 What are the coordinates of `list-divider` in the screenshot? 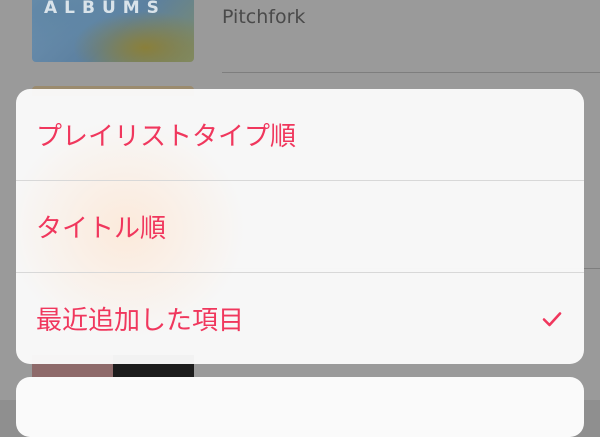 It's located at (411, 72).